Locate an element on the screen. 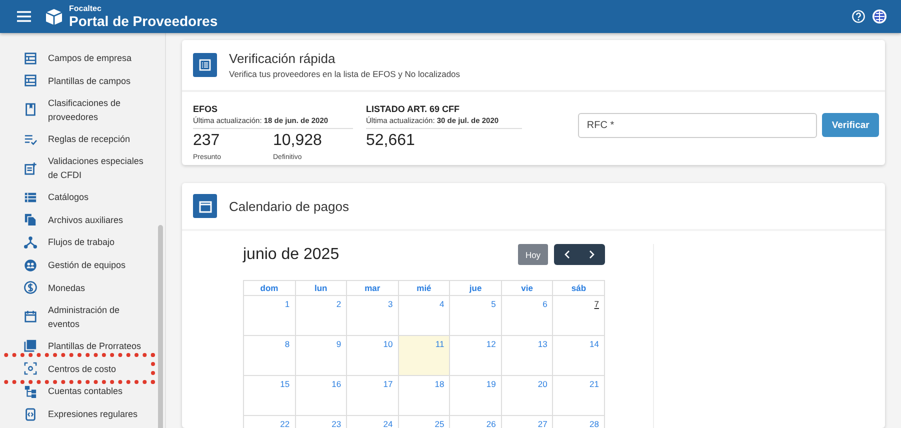 Image resolution: width=901 pixels, height=428 pixels. verify-button: Verificar is located at coordinates (850, 125).